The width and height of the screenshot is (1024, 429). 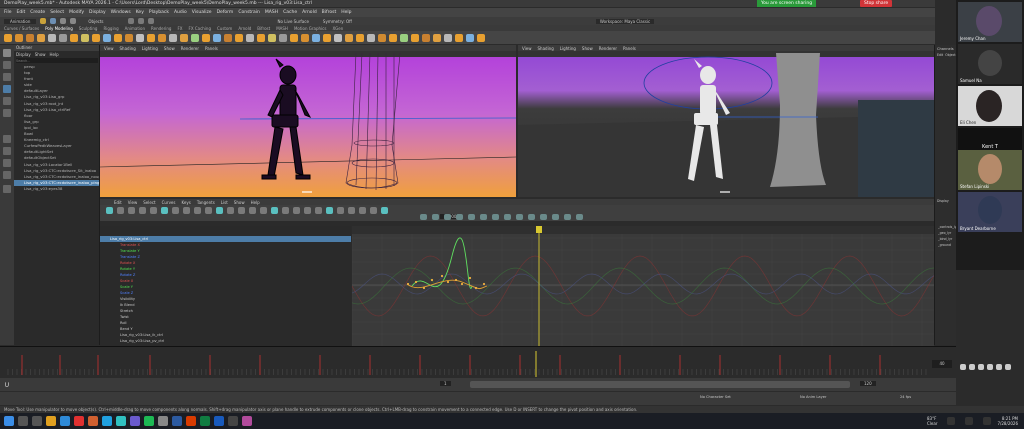 What do you see at coordinates (310, 28) in the screenshot?
I see `shelf-tab-motiongraphics: Motion Graphics` at bounding box center [310, 28].